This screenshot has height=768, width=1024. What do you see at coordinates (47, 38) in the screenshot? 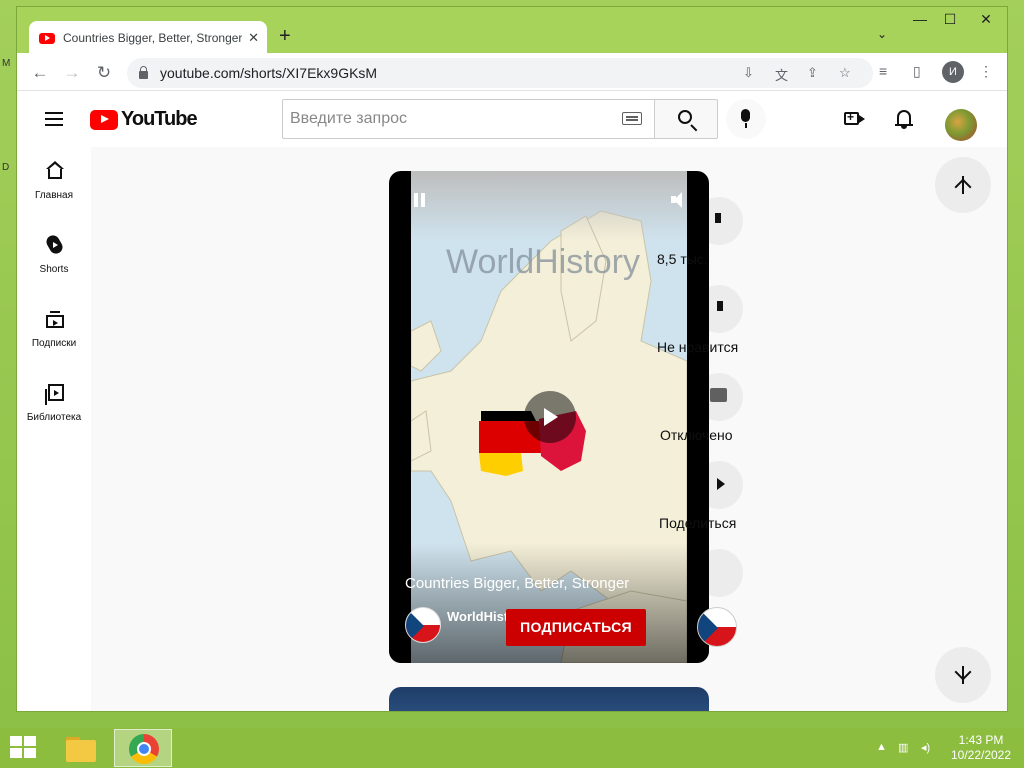
I see `youtube-favicon-icon` at bounding box center [47, 38].